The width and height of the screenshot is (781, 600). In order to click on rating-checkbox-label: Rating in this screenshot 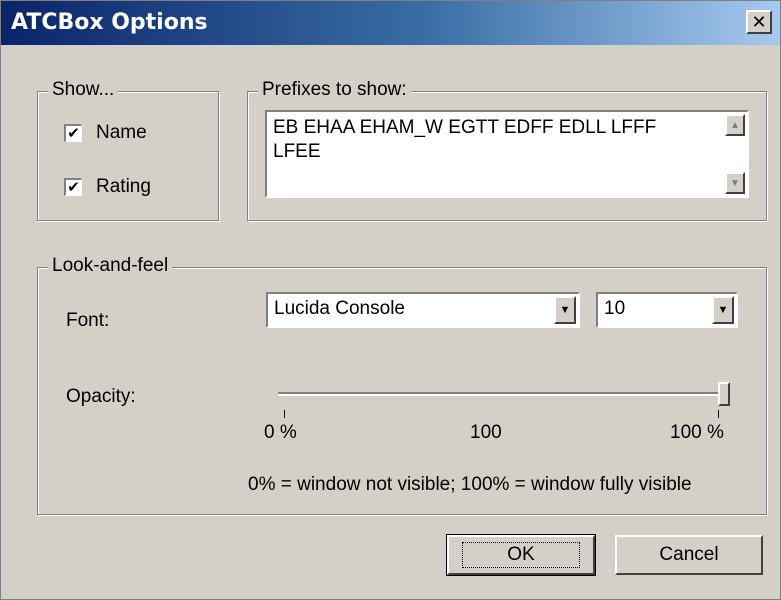, I will do `click(123, 186)`.